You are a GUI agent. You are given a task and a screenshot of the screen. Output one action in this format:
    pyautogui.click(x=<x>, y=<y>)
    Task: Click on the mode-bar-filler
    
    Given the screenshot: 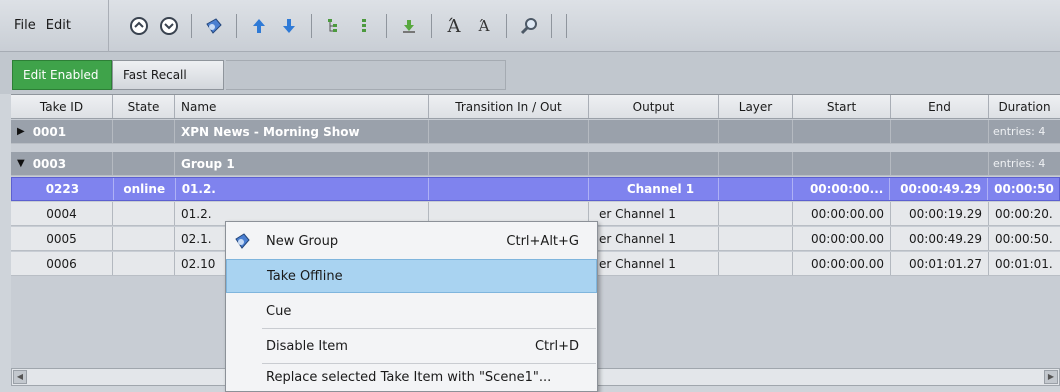 What is the action you would take?
    pyautogui.click(x=366, y=75)
    